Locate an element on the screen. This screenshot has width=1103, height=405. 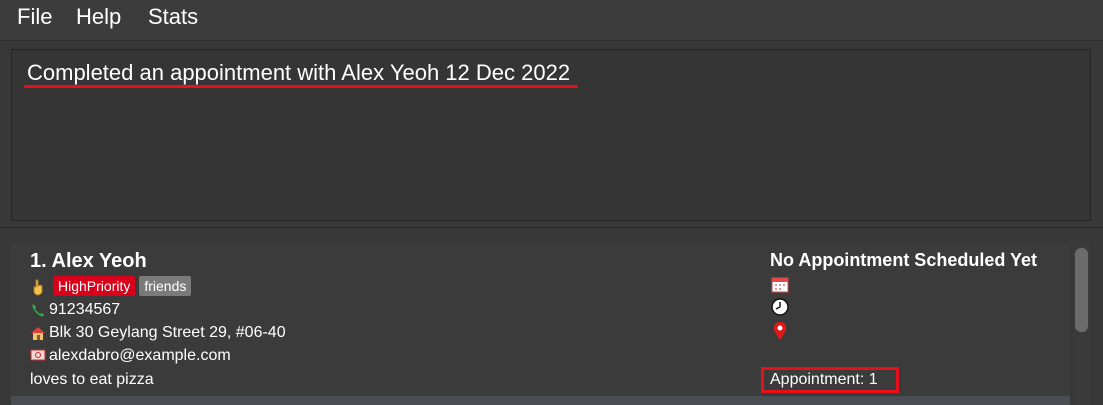
description-row: loves to eat pizza is located at coordinates (92, 380).